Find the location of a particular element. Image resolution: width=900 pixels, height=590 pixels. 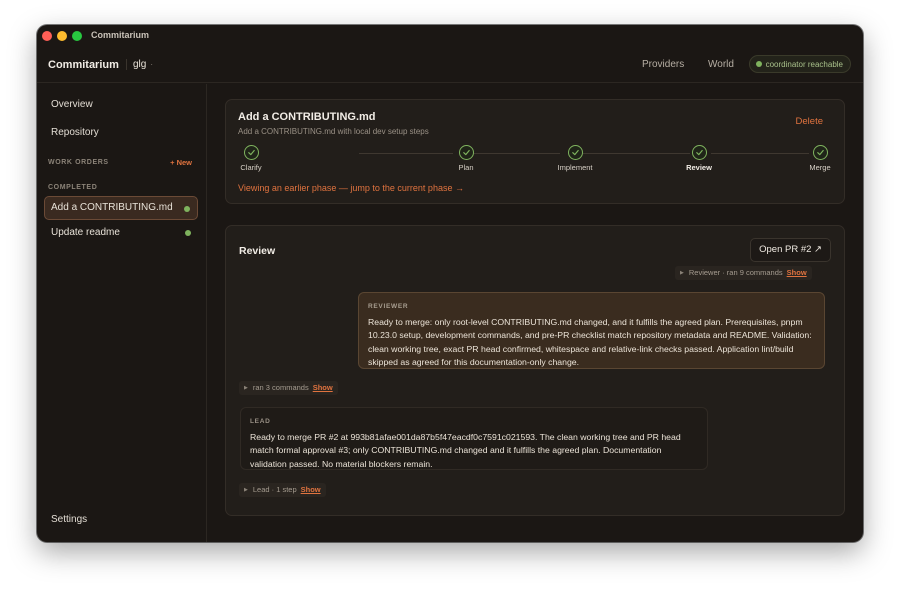

new-work-order-button: + New is located at coordinates (181, 162).